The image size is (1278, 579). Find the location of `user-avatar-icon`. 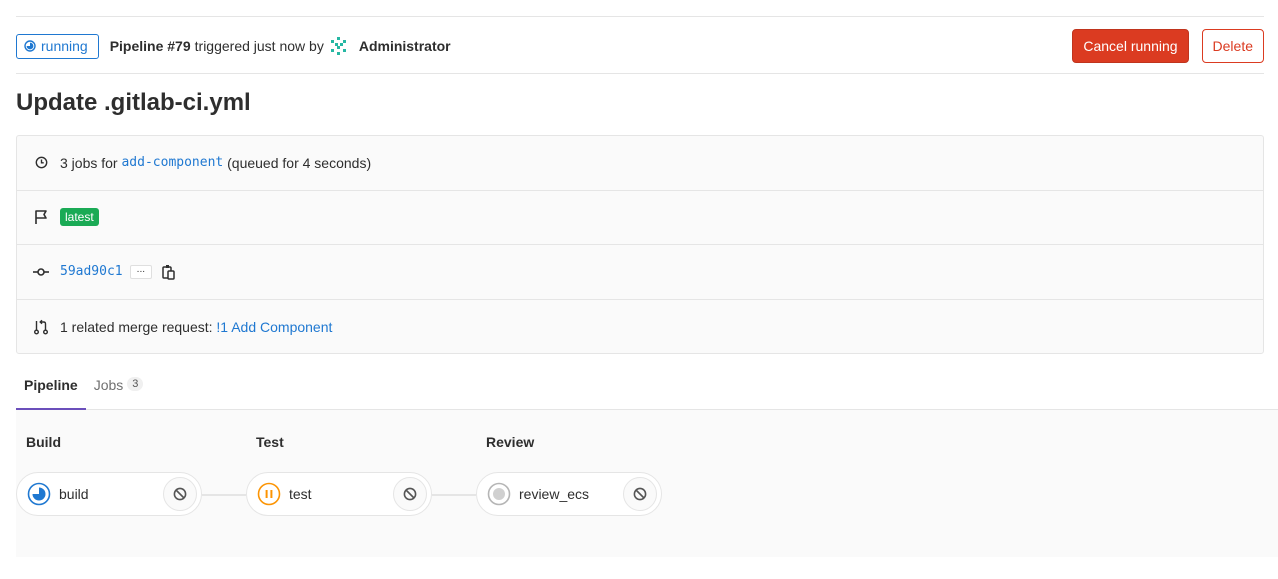

user-avatar-icon is located at coordinates (338, 46).